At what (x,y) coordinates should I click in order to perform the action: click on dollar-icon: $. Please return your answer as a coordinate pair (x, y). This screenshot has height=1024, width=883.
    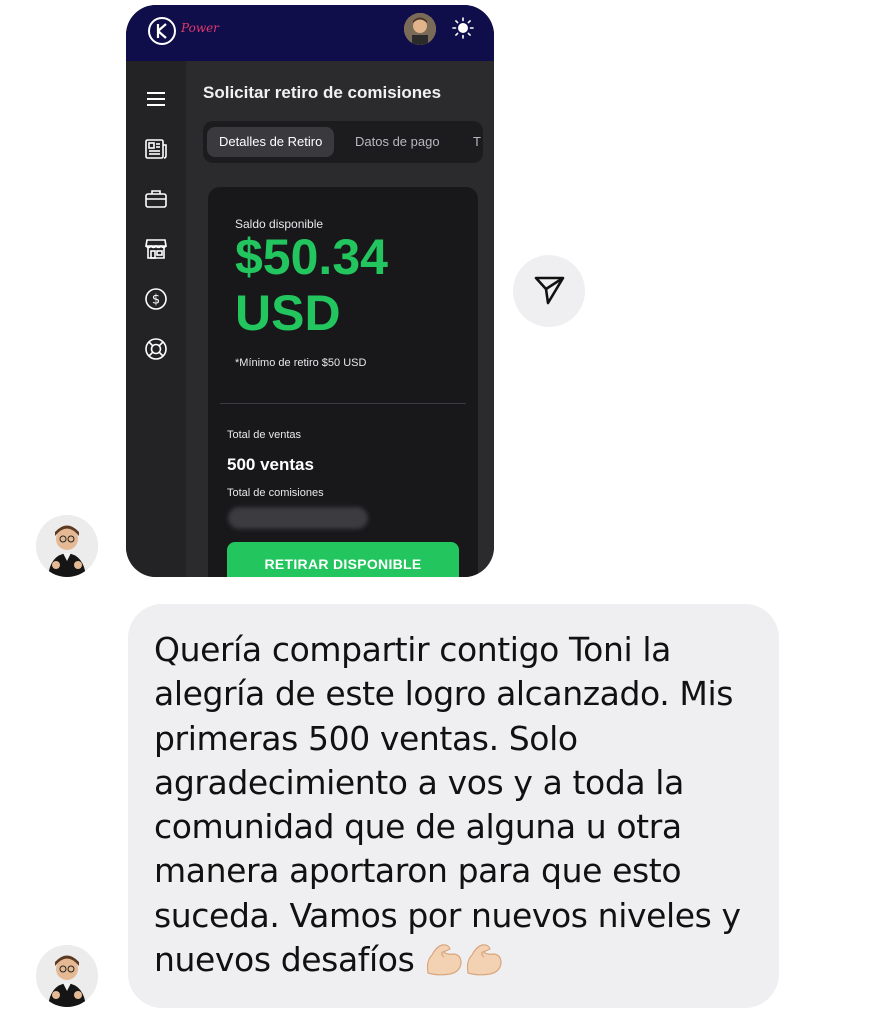
    Looking at the image, I should click on (156, 299).